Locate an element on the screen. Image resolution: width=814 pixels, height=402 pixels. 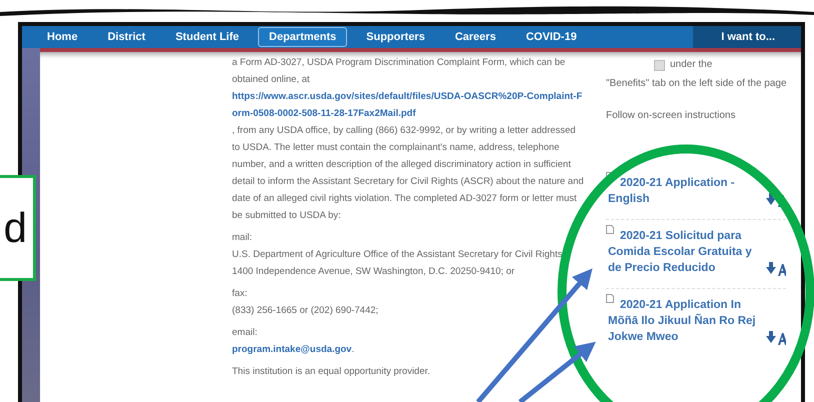
contact-label: mail: is located at coordinates (242, 237).